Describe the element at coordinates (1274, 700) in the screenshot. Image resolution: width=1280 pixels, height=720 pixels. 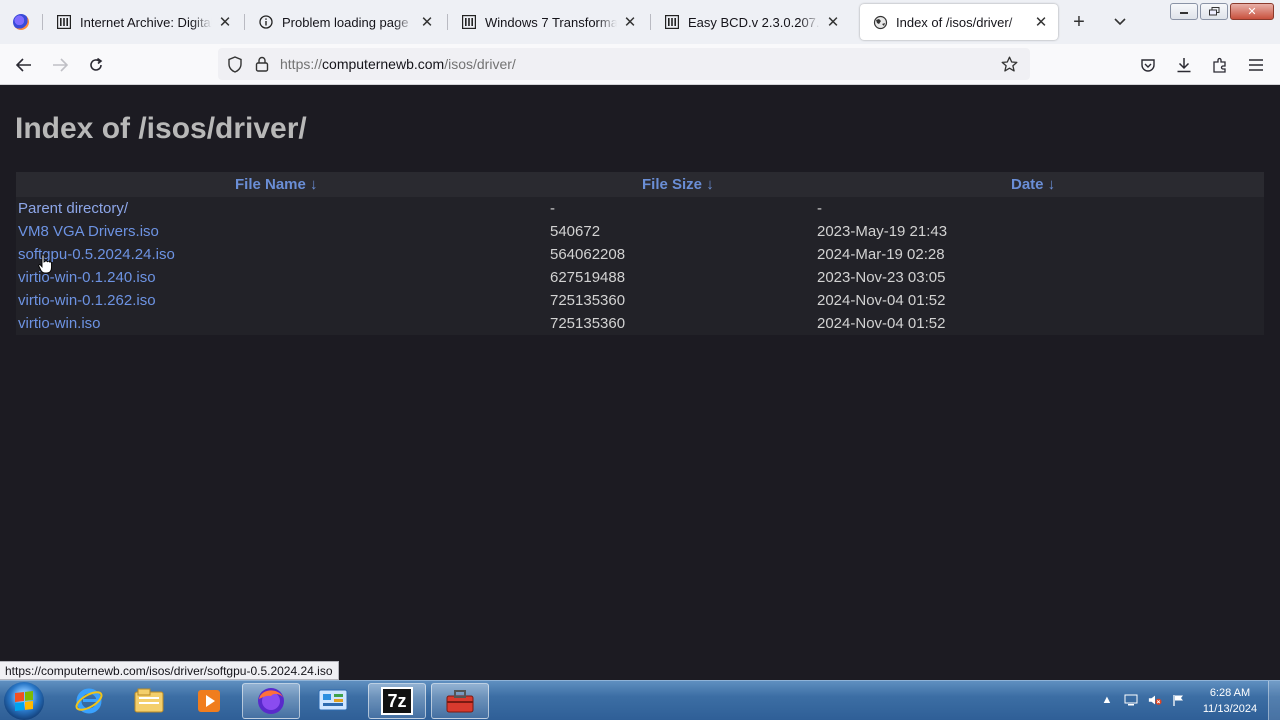
I see `show-desktop-button` at that location.